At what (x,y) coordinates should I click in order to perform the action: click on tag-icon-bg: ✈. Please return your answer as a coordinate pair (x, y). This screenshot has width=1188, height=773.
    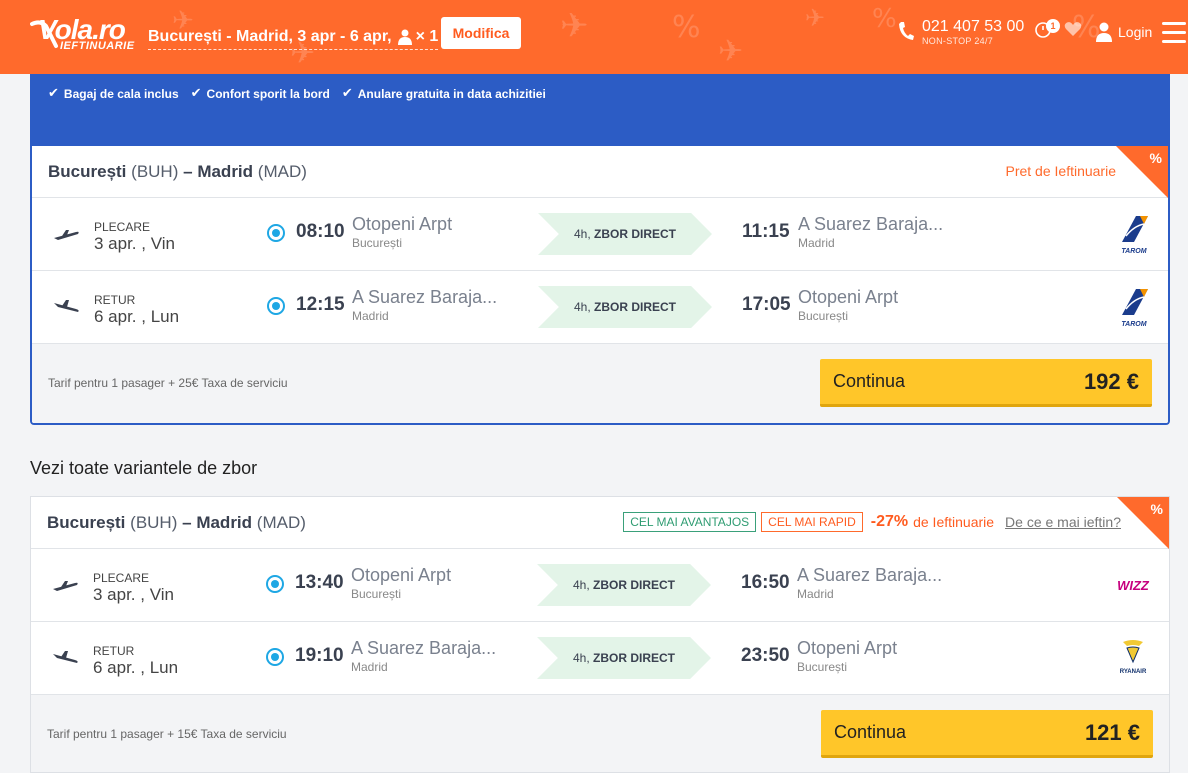
    Looking at the image, I should click on (815, 18).